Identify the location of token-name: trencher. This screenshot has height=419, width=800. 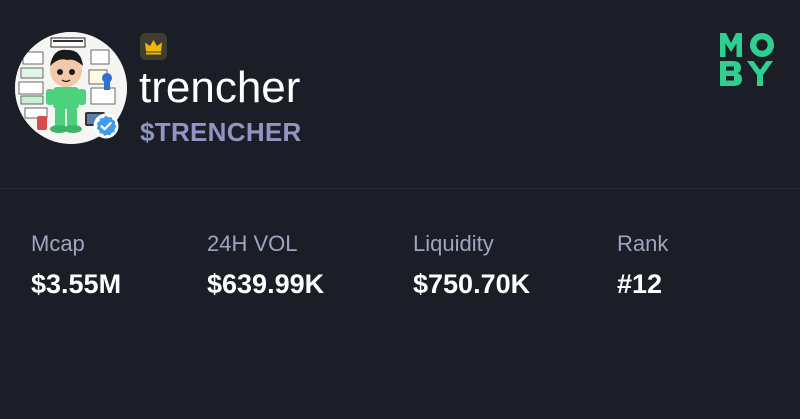
(220, 87).